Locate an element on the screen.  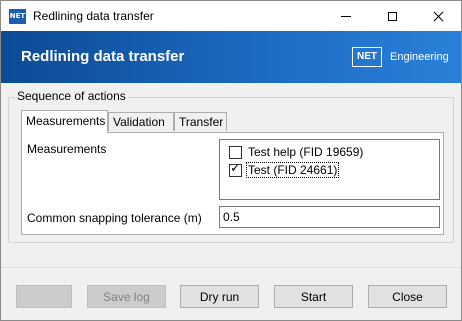
measurements-checklist: Test help (FID 19659) Test (FID 24661) is located at coordinates (329, 169).